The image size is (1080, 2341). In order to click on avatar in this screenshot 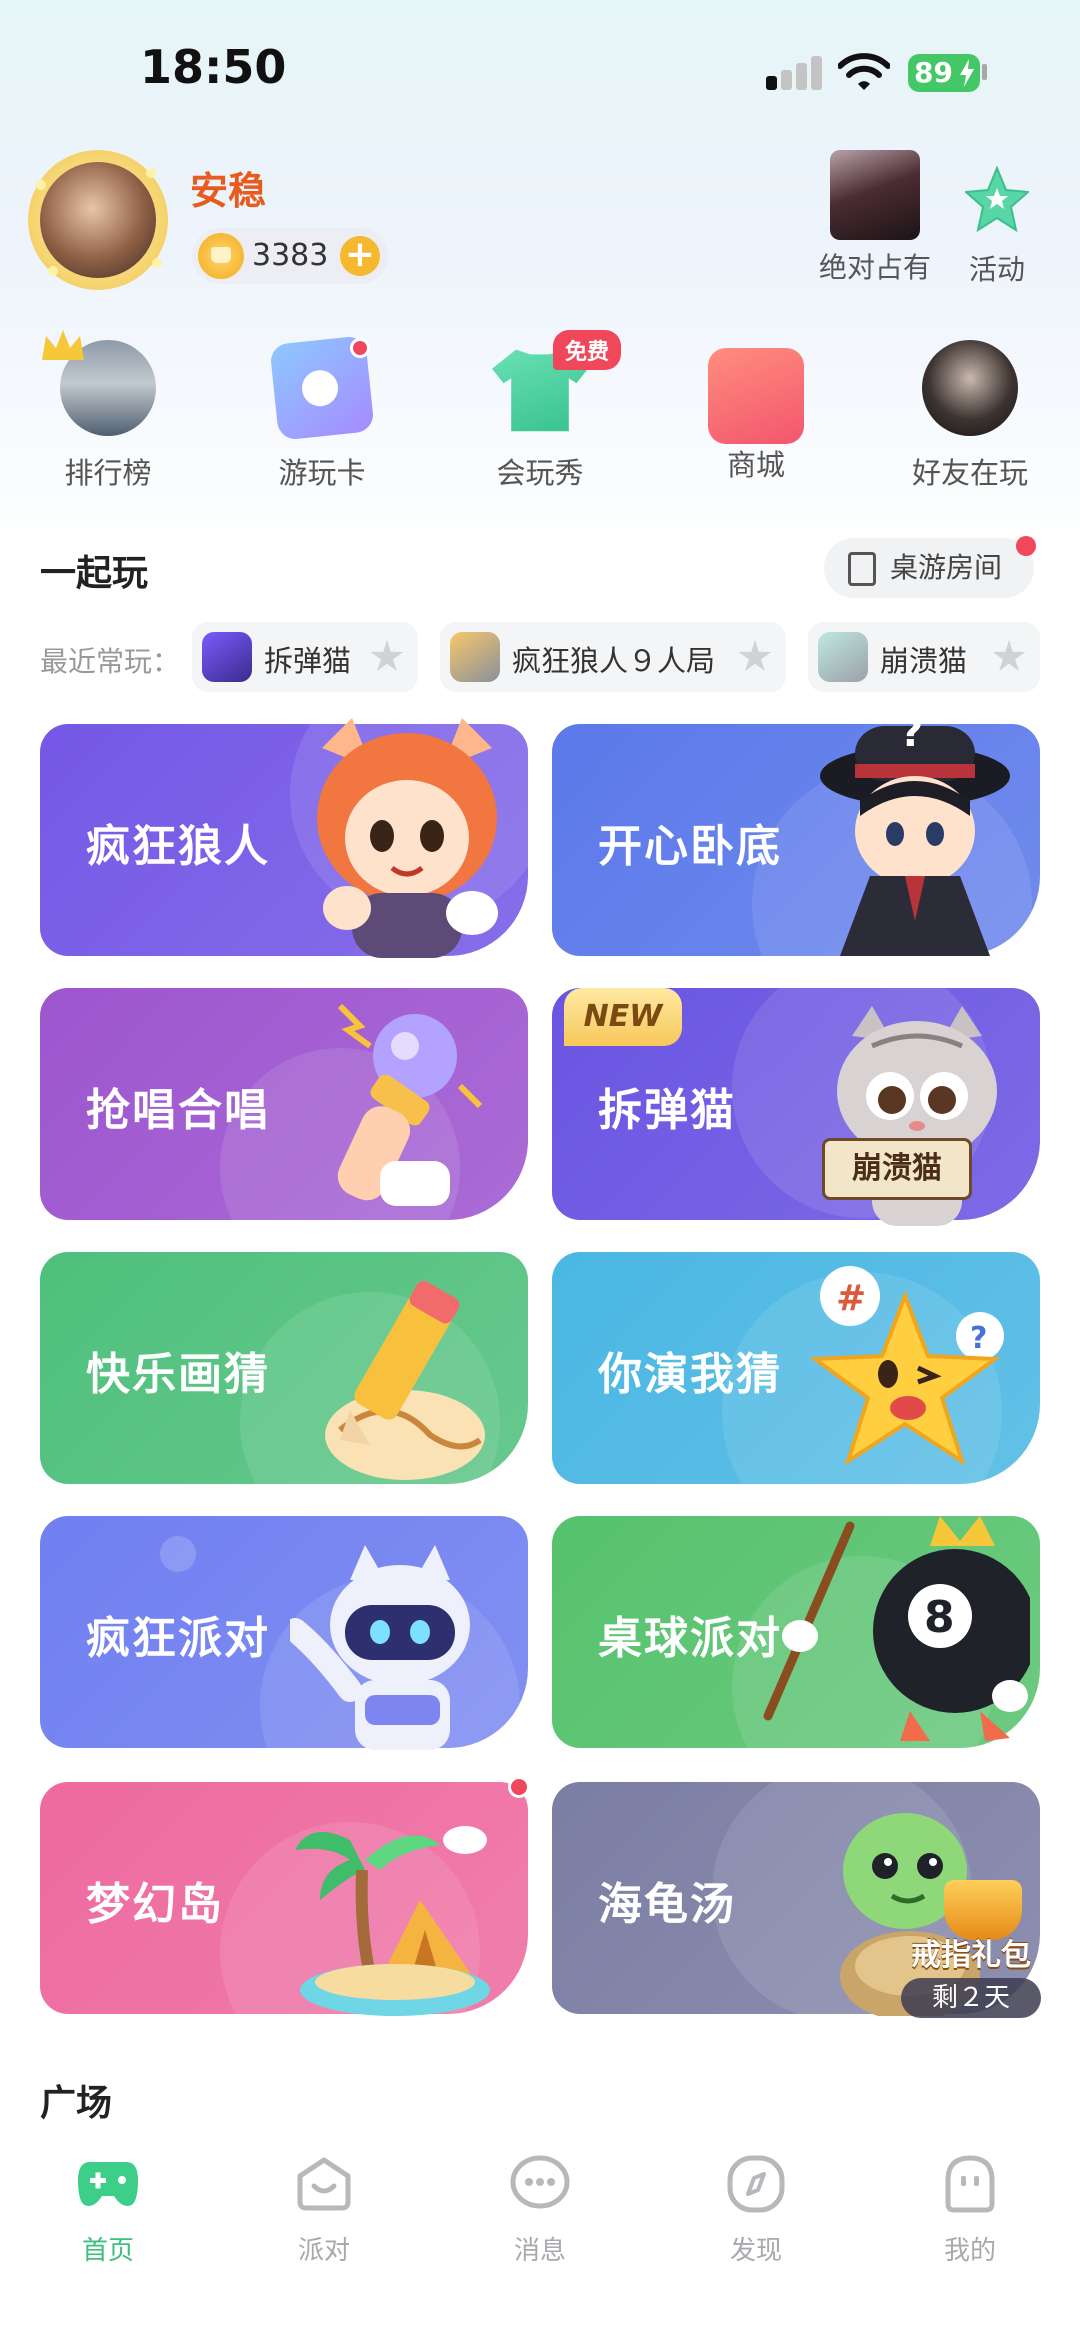, I will do `click(98, 220)`.